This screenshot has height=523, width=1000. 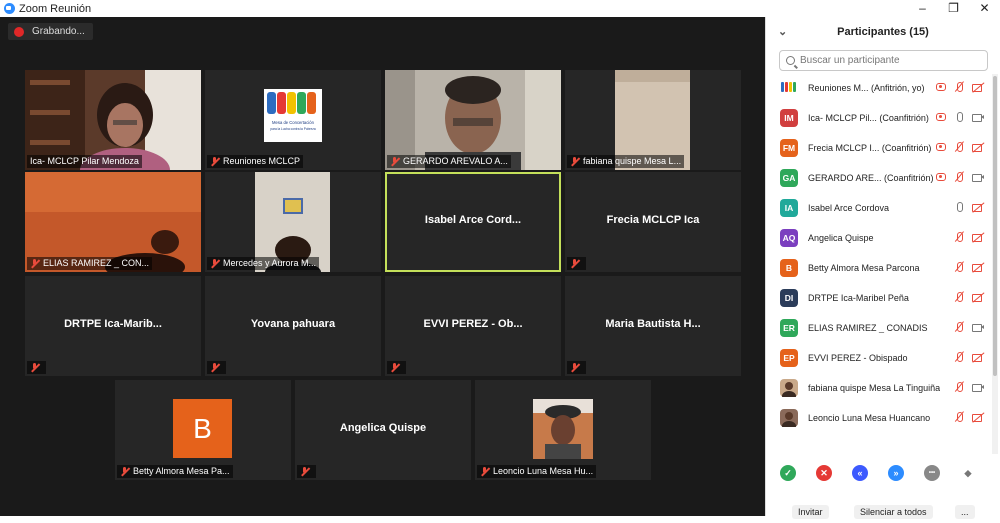 What do you see at coordinates (789, 388) in the screenshot?
I see `avatar` at bounding box center [789, 388].